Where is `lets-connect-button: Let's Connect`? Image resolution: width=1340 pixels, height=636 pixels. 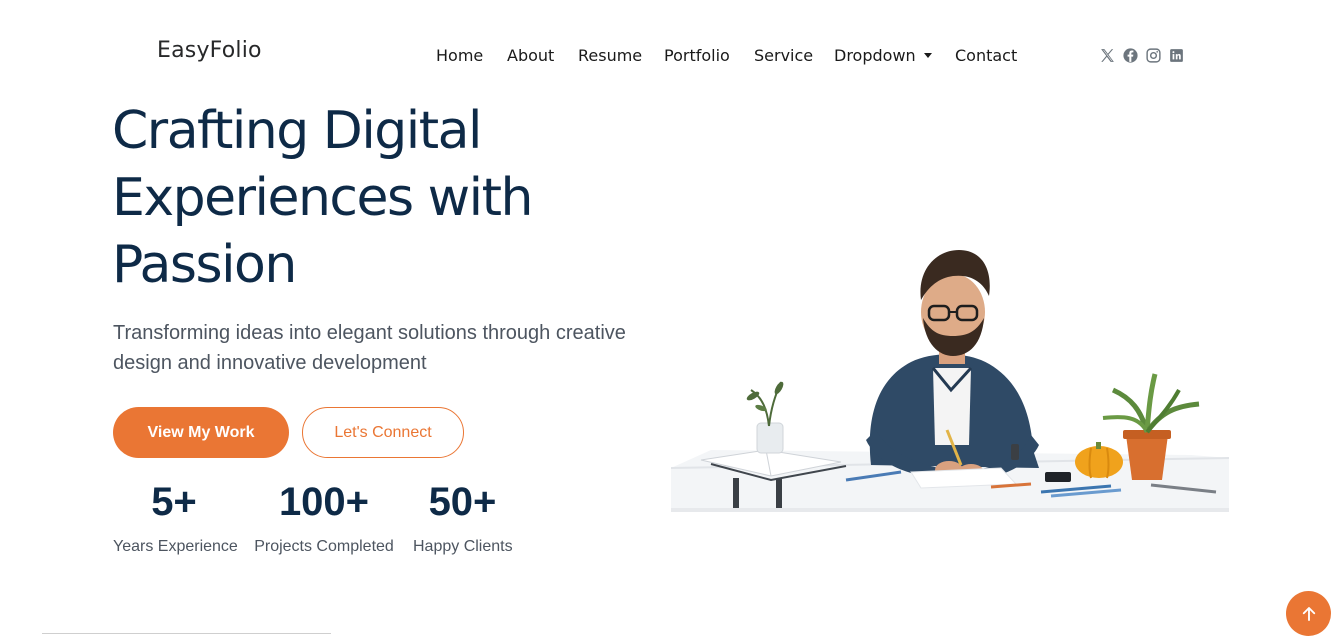
lets-connect-button: Let's Connect is located at coordinates (383, 432).